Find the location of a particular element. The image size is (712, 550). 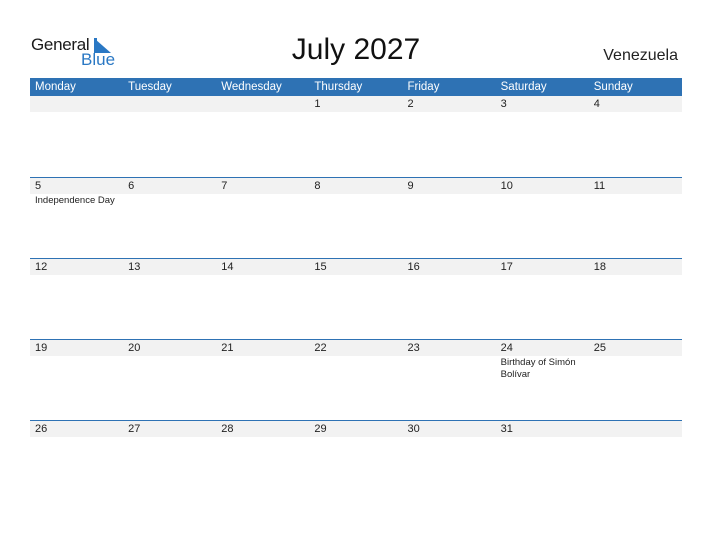

day-number: 13 is located at coordinates (134, 267).